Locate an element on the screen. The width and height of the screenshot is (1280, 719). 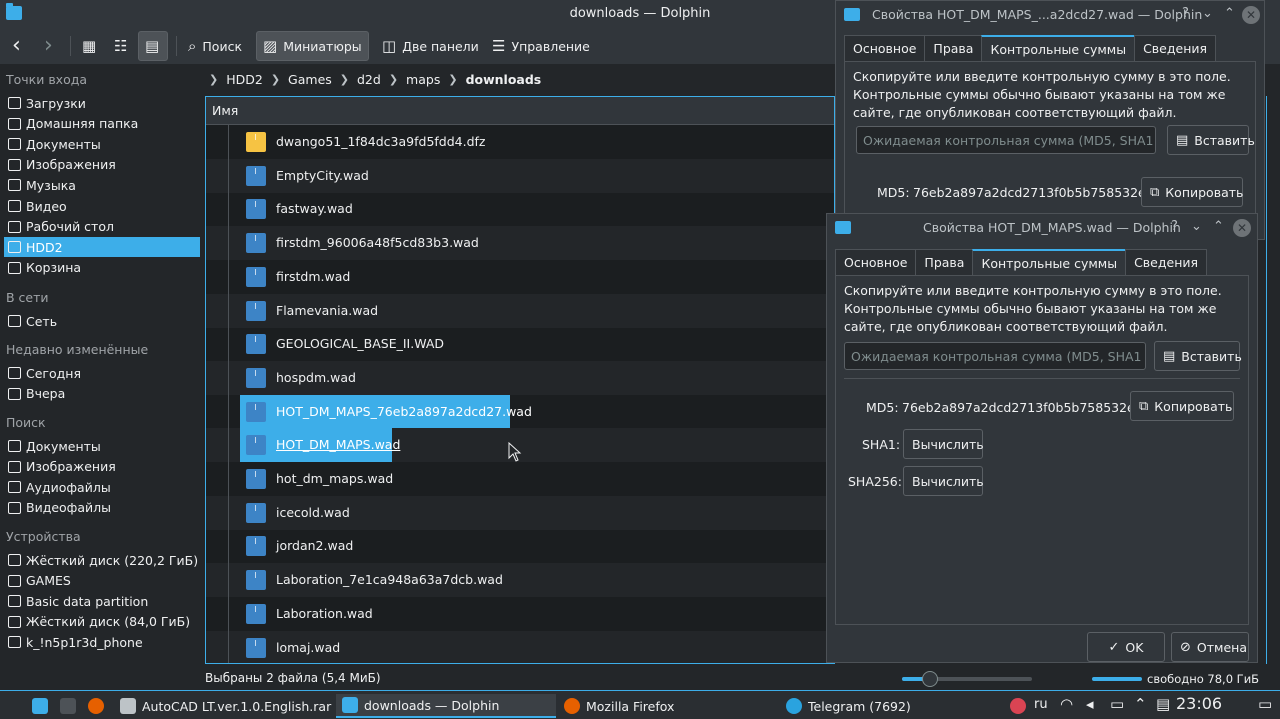
file-row: lomaj.wad is located at coordinates (520, 646).